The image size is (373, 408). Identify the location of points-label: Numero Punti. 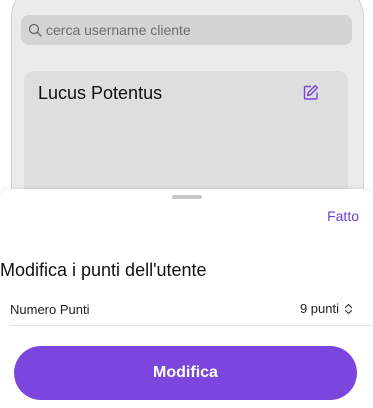
(50, 309).